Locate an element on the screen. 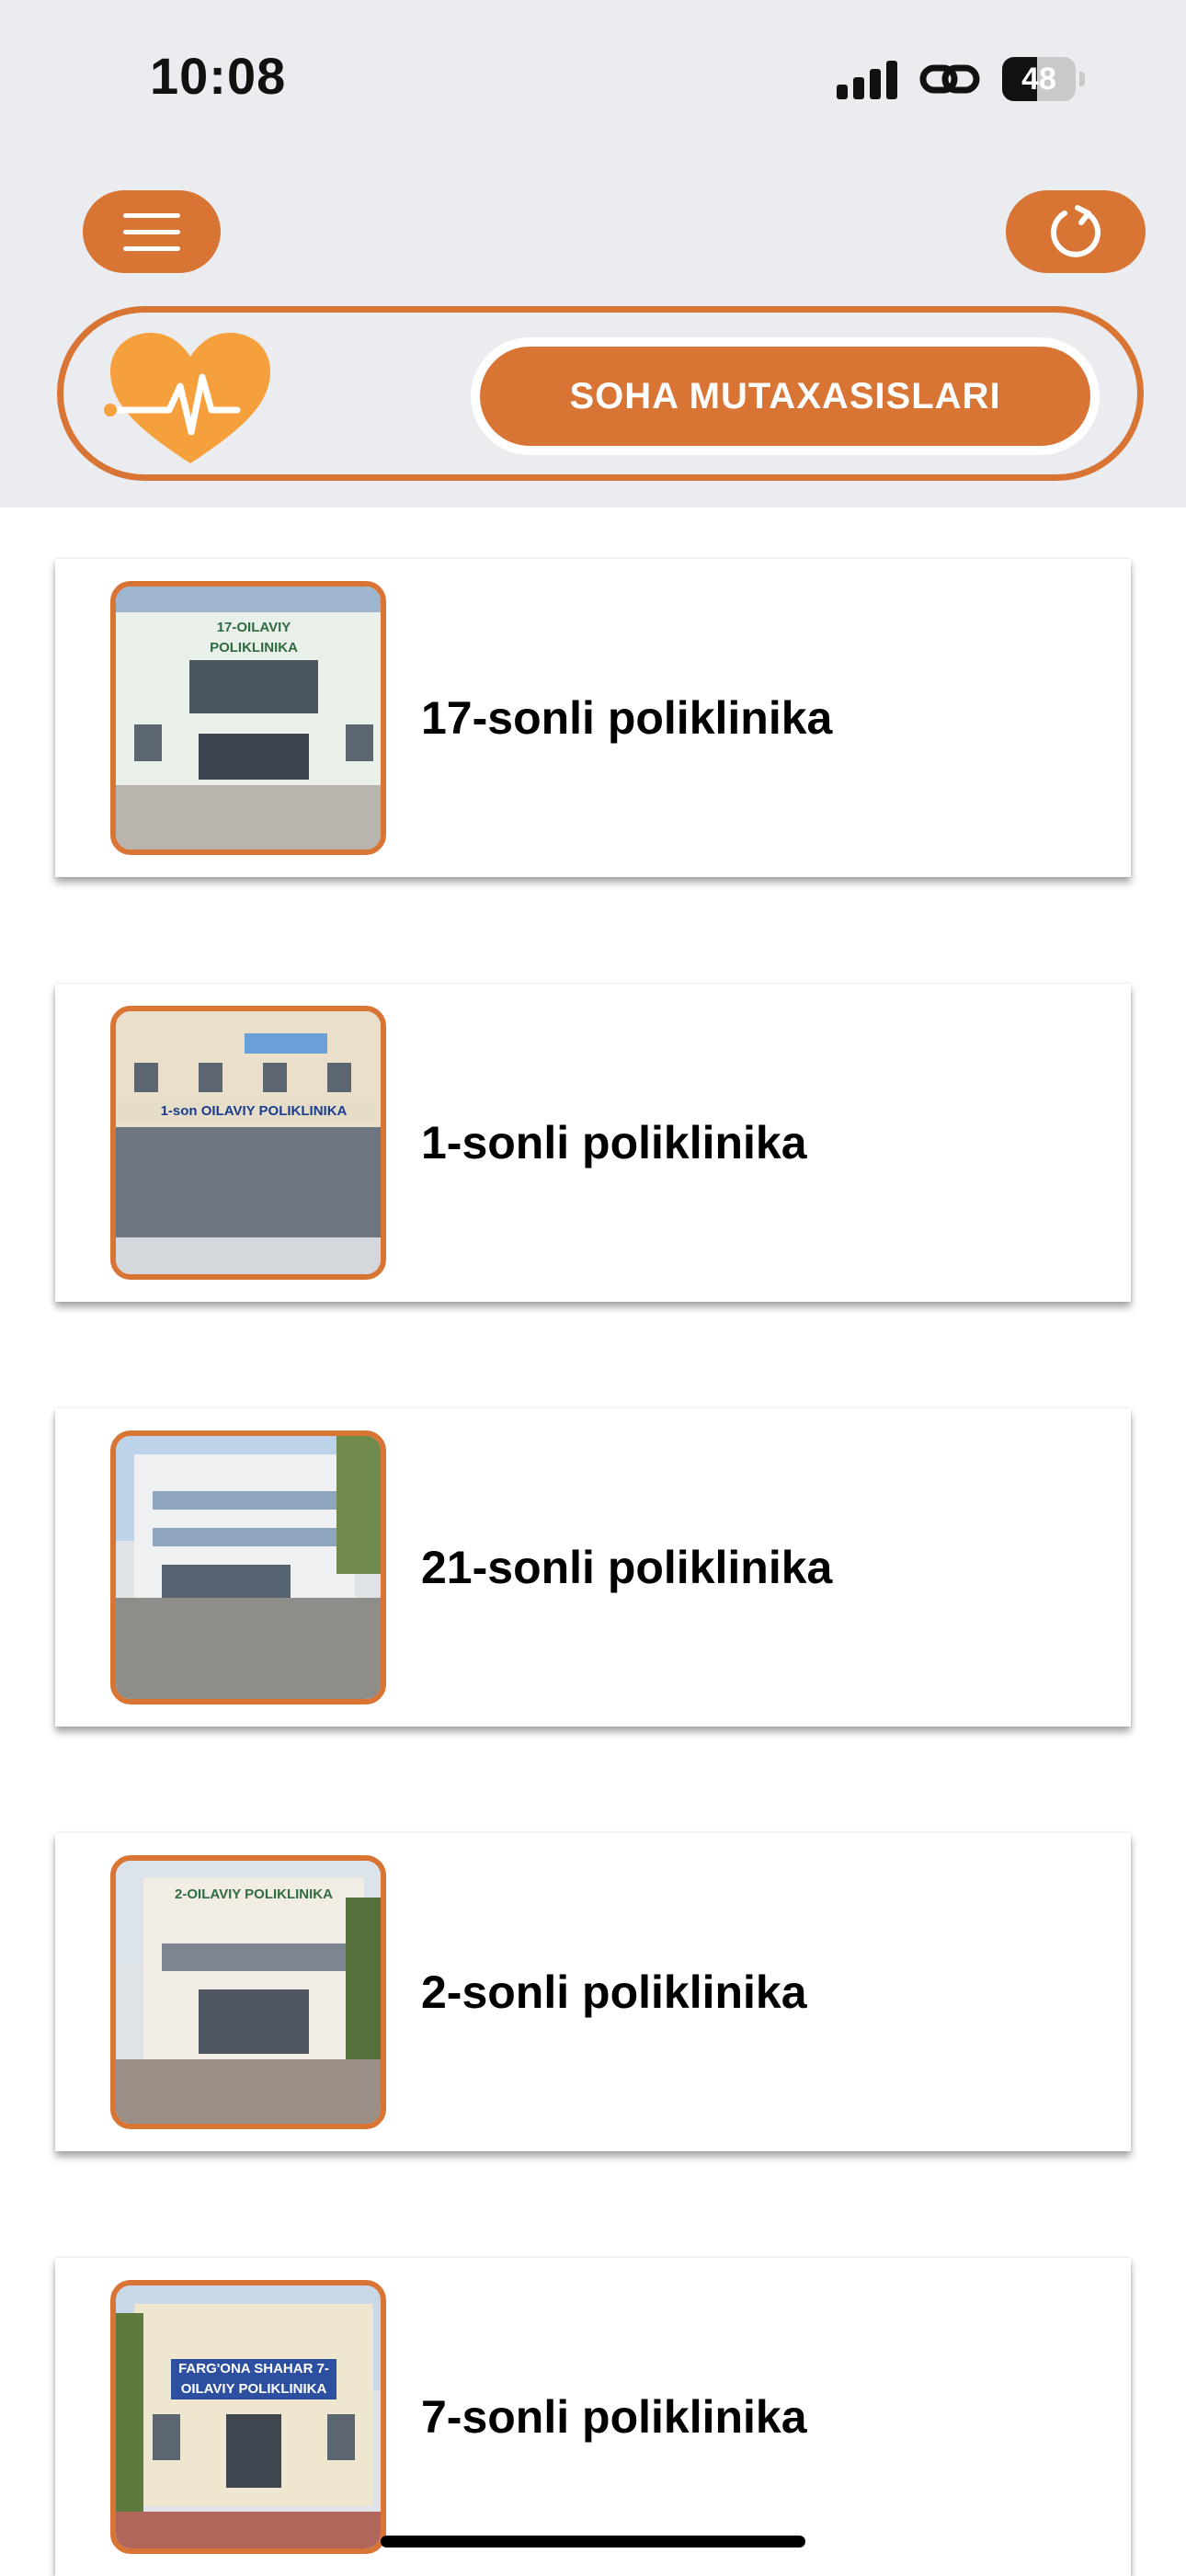 The width and height of the screenshot is (1186, 2576). refresh-icon is located at coordinates (1075, 231).